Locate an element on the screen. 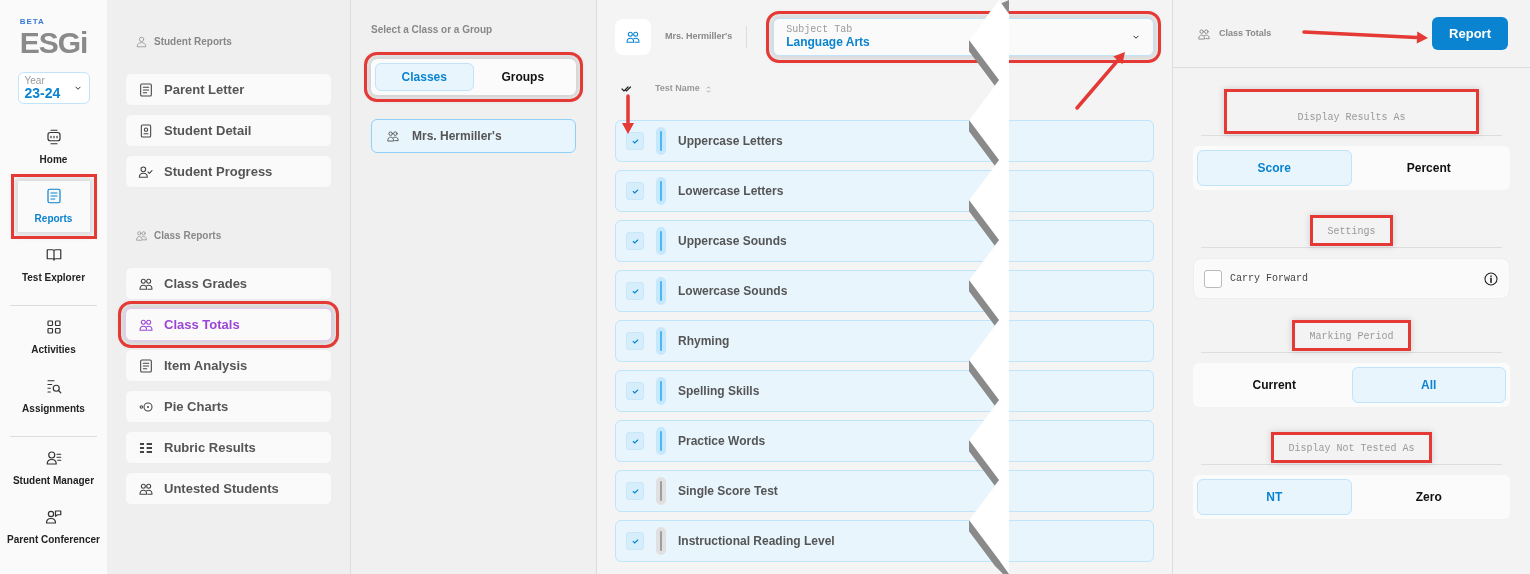 The width and height of the screenshot is (1530, 574). test-name: Uppercase Letters is located at coordinates (730, 141).